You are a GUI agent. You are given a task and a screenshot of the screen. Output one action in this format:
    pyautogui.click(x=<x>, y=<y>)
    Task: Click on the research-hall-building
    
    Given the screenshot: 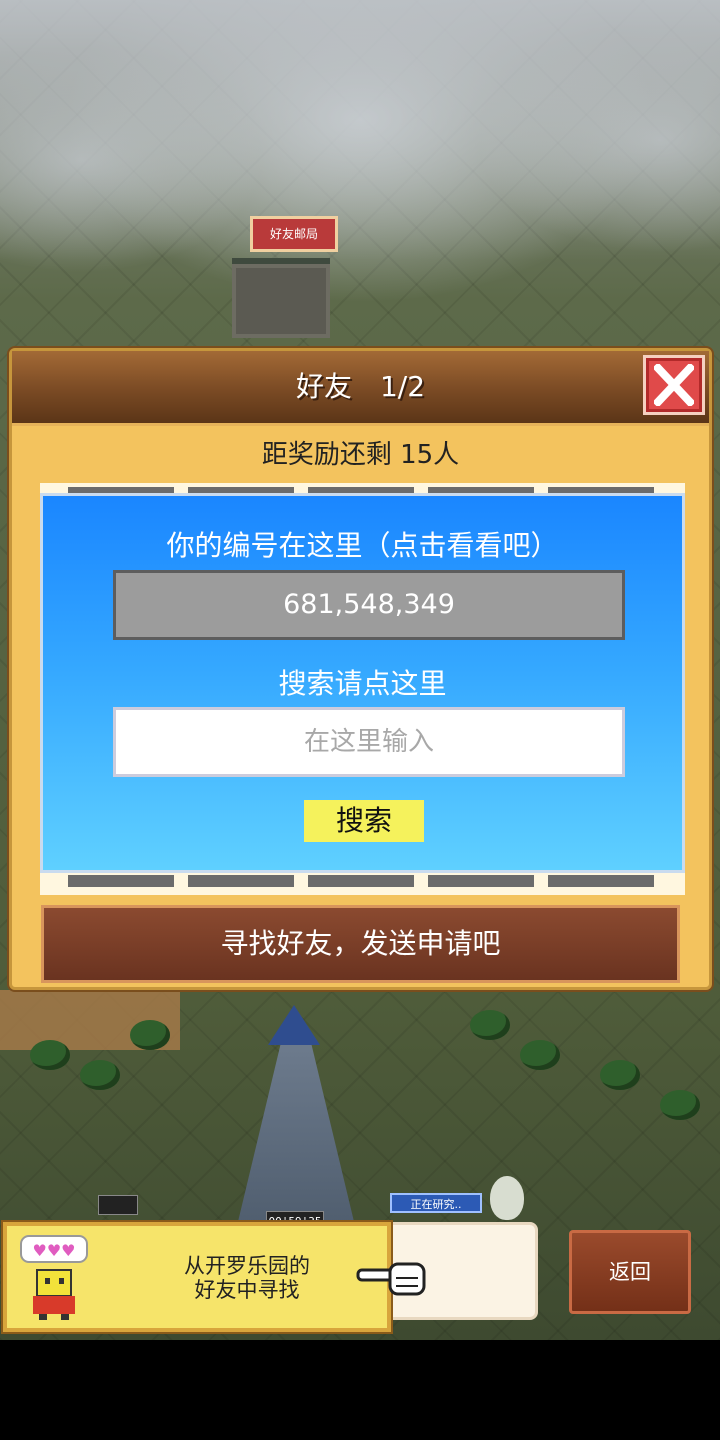 What is the action you would take?
    pyautogui.click(x=296, y=1130)
    